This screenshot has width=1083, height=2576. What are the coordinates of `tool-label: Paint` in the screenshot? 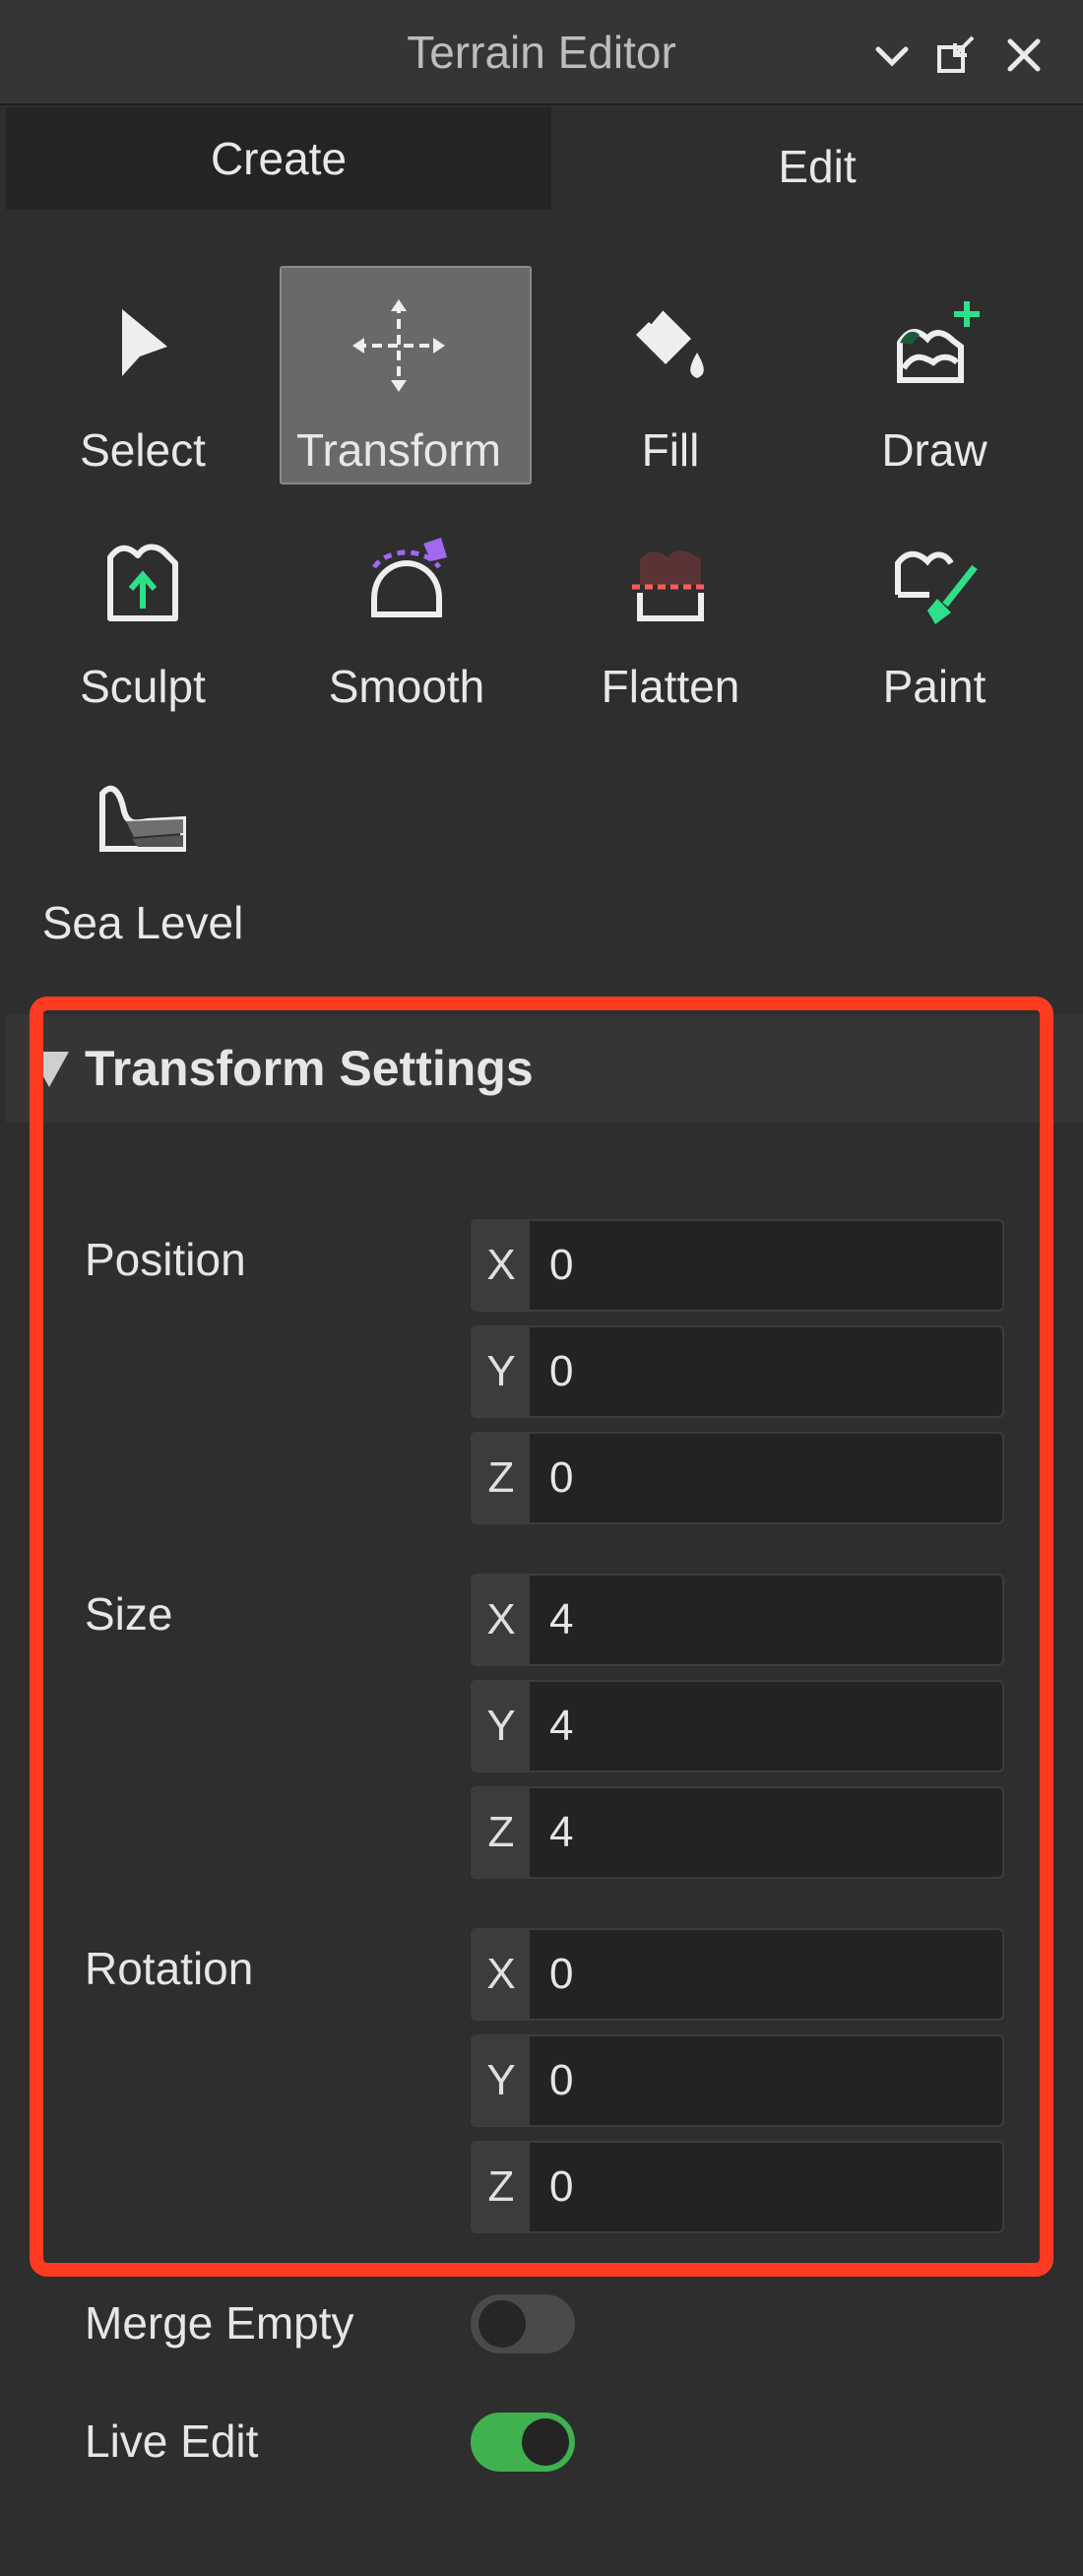 It's located at (934, 686).